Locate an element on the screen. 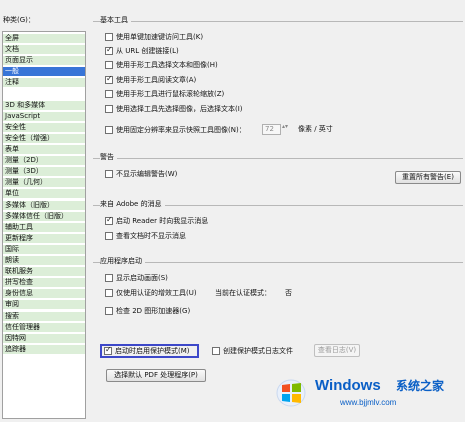 The height and width of the screenshot is (422, 465). certified-mode-label: 当前在认证模式： is located at coordinates (243, 293).